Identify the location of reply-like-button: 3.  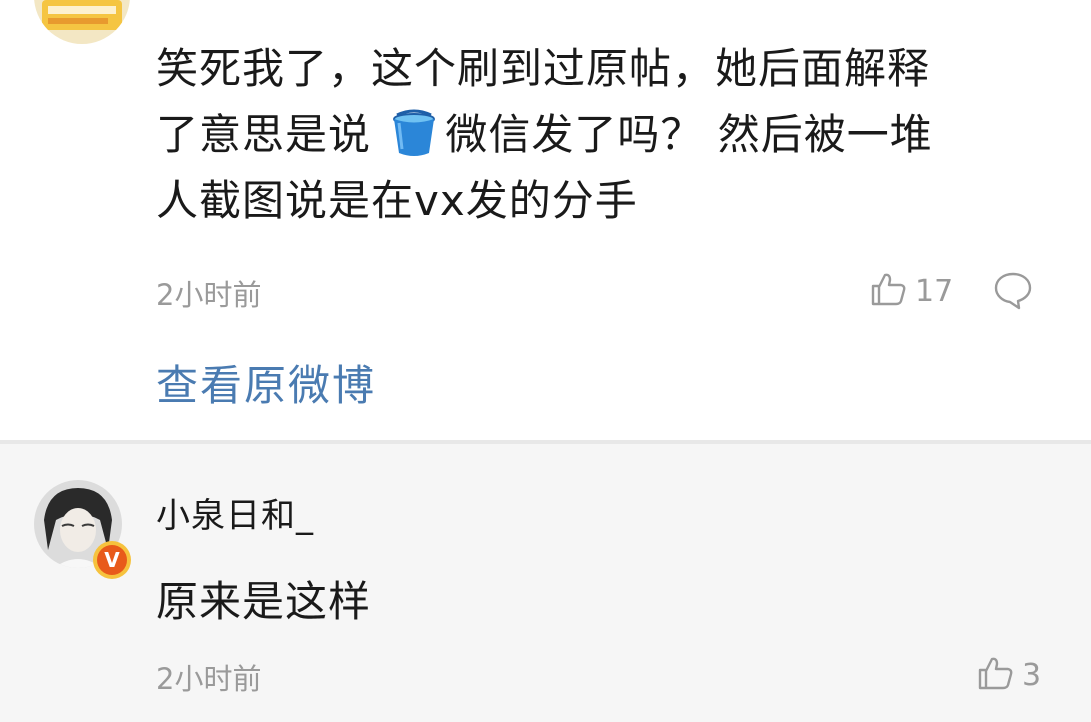
(1008, 675).